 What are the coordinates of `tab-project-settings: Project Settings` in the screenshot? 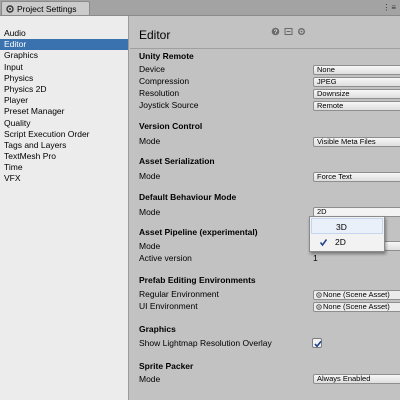 It's located at (45, 8).